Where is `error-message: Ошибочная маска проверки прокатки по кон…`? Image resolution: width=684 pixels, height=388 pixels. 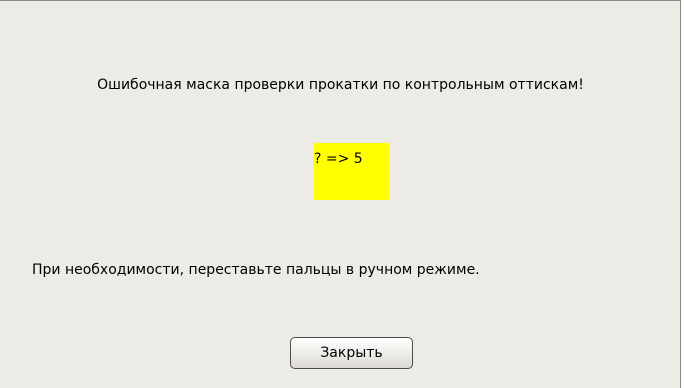
error-message: Ошибочная маска проверки прокатки по кон… is located at coordinates (340, 85).